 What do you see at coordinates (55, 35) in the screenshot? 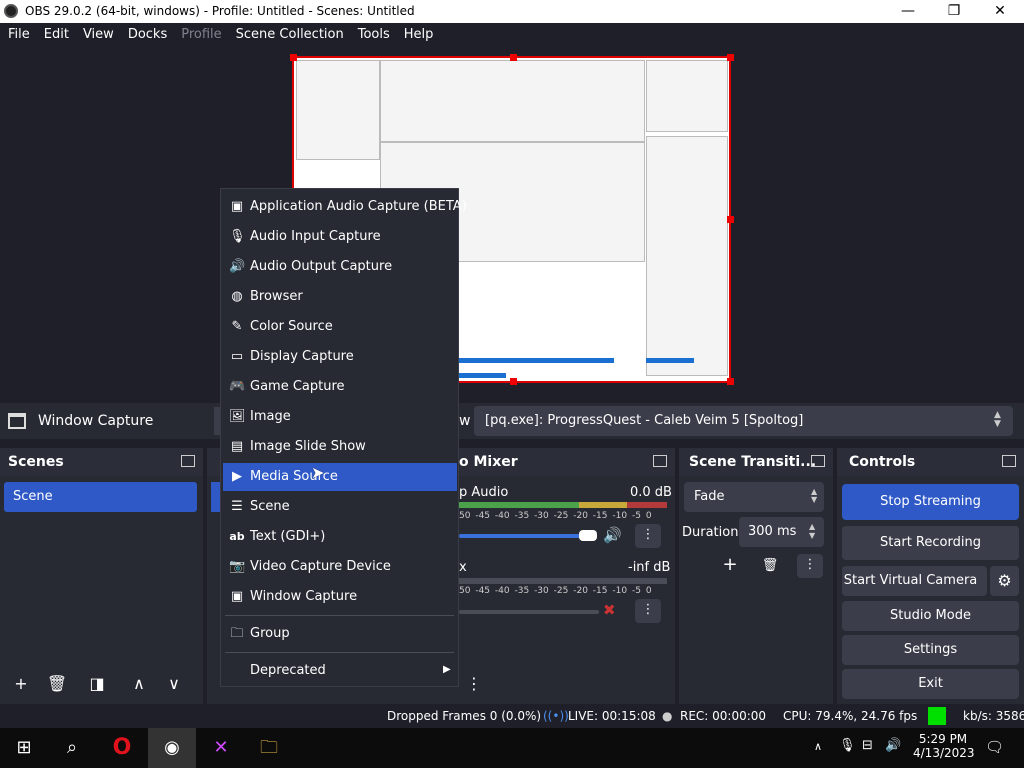
I see `menu-edit: Edit` at bounding box center [55, 35].